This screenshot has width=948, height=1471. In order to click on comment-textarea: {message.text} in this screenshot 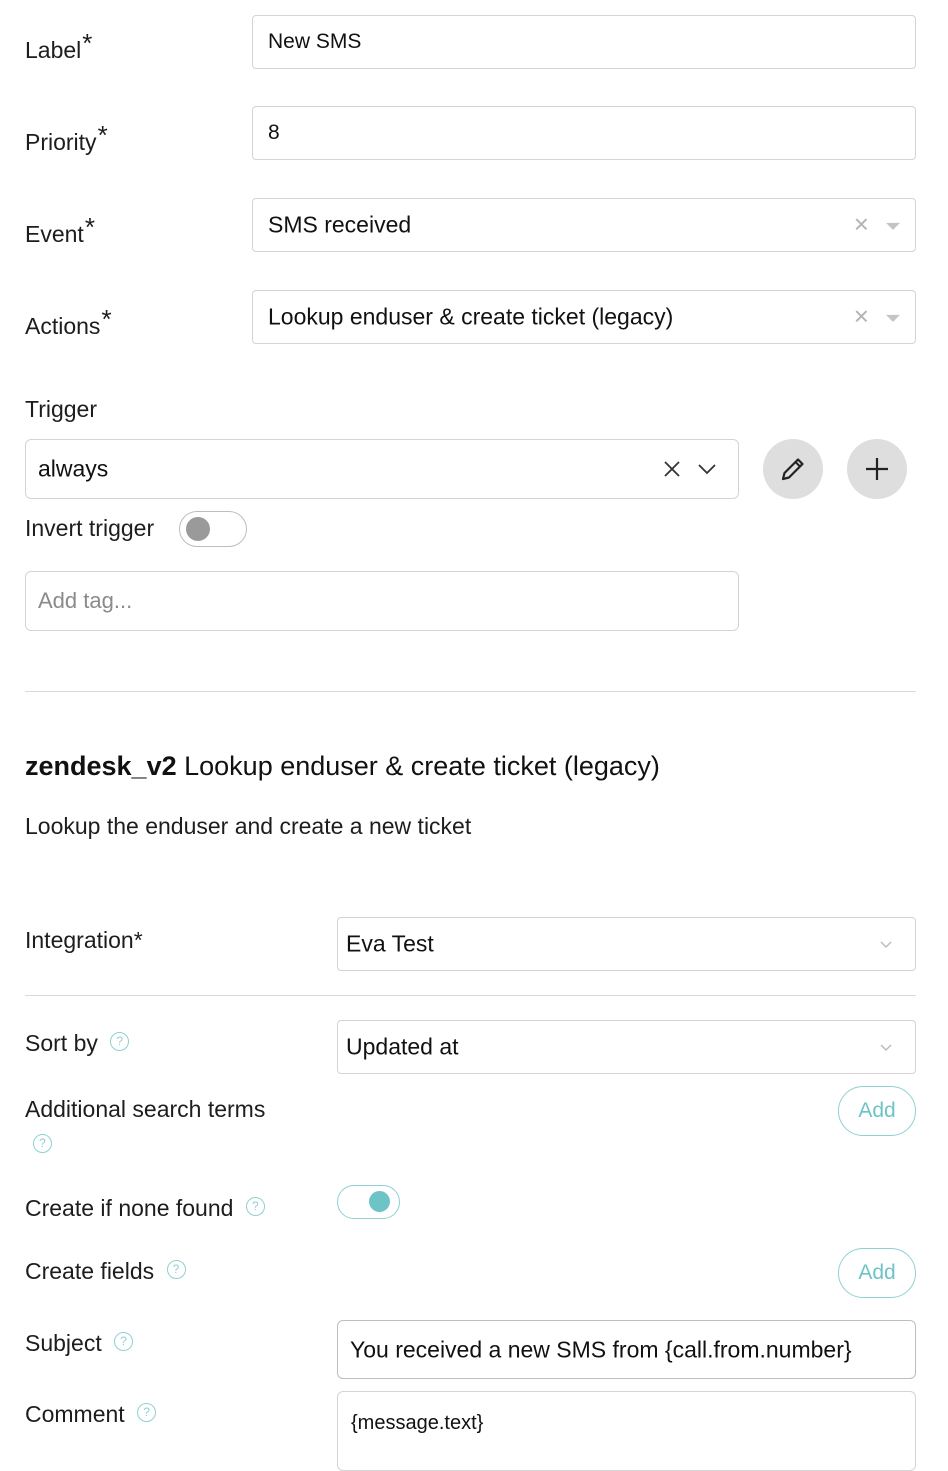, I will do `click(626, 1431)`.